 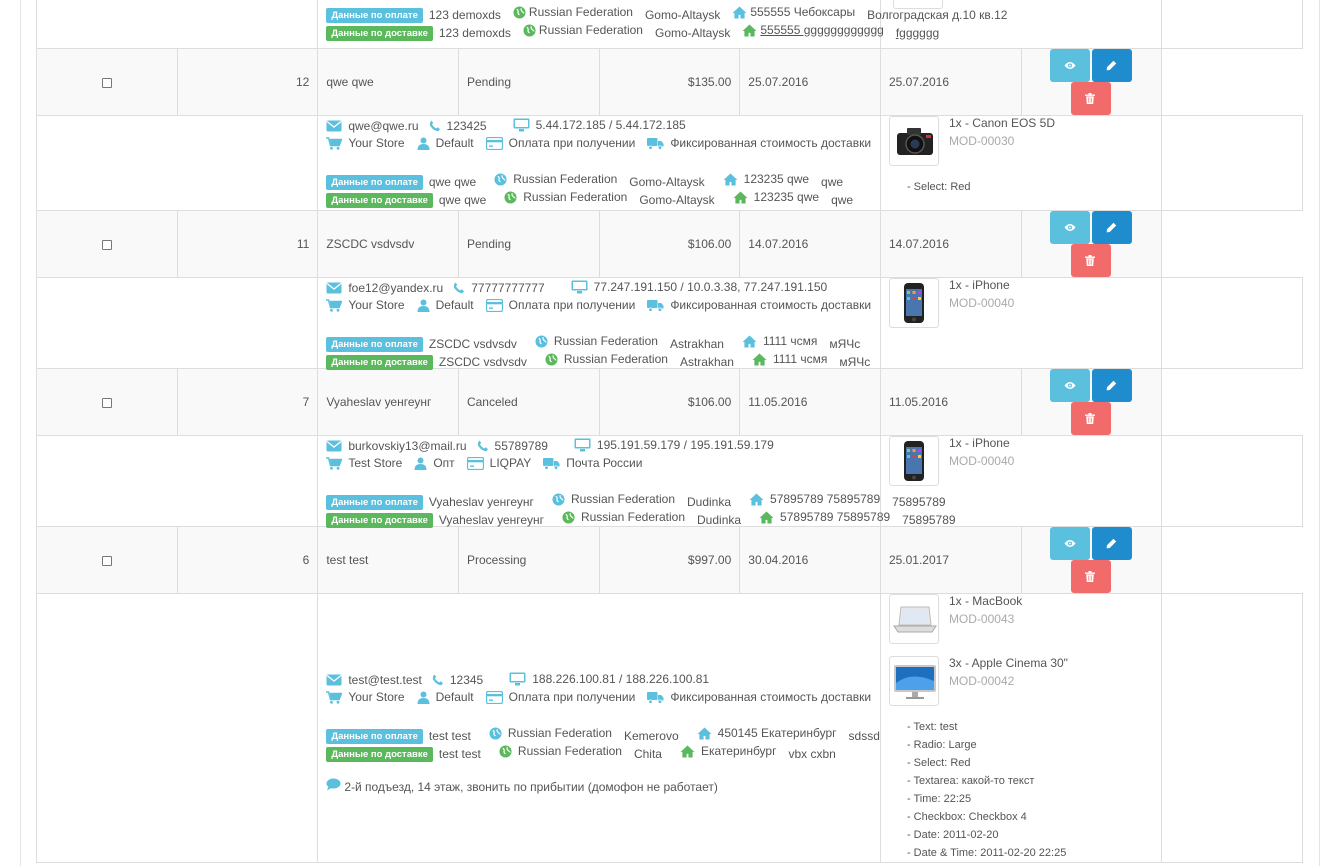 I want to click on order-customer: test test, so click(x=388, y=560).